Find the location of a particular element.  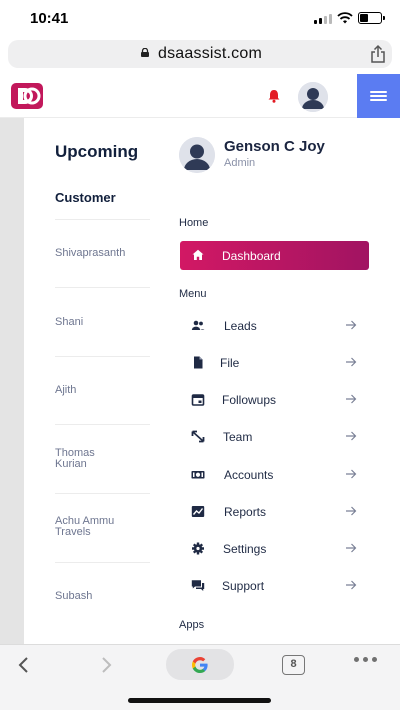

section-label-home: Home is located at coordinates (194, 223).